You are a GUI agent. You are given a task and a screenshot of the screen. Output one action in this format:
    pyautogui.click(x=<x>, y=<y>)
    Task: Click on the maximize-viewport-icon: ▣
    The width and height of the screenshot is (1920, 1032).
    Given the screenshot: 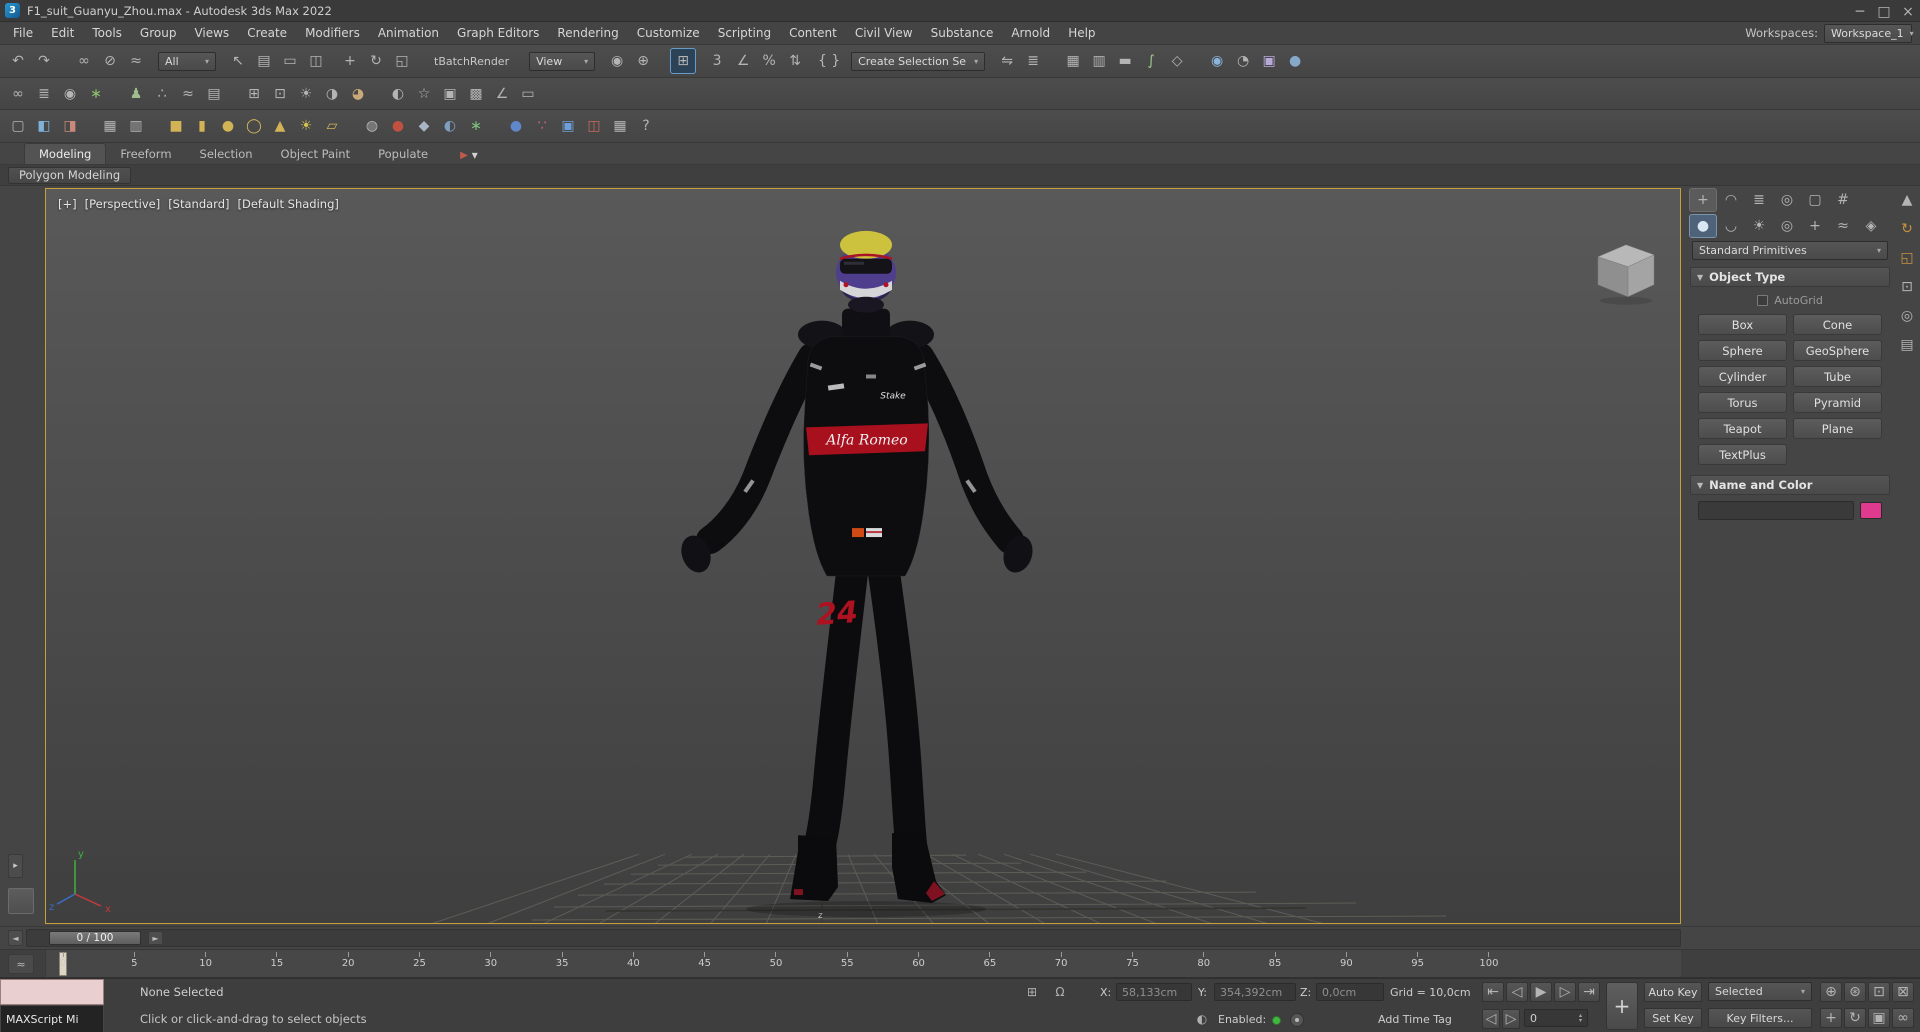 What is the action you would take?
    pyautogui.click(x=1879, y=1018)
    